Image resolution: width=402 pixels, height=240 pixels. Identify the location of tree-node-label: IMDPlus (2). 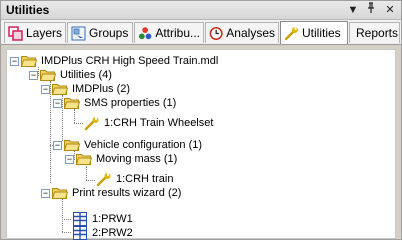
(101, 89).